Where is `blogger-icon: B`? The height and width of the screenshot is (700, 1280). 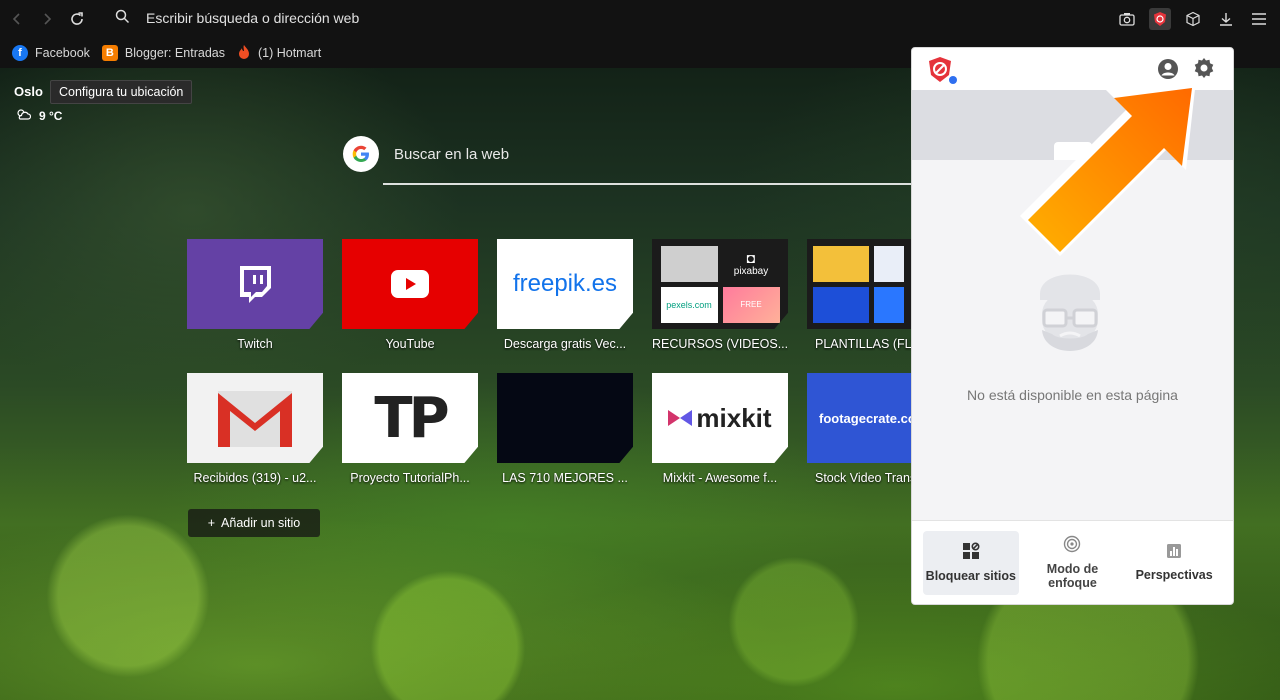 blogger-icon: B is located at coordinates (109, 53).